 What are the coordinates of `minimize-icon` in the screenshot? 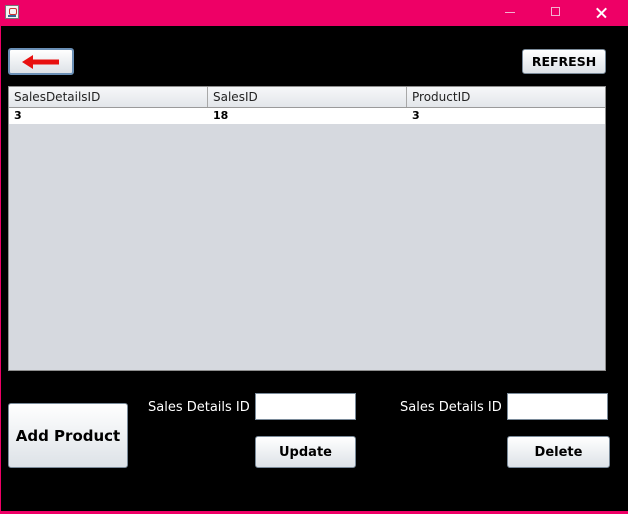 It's located at (510, 13).